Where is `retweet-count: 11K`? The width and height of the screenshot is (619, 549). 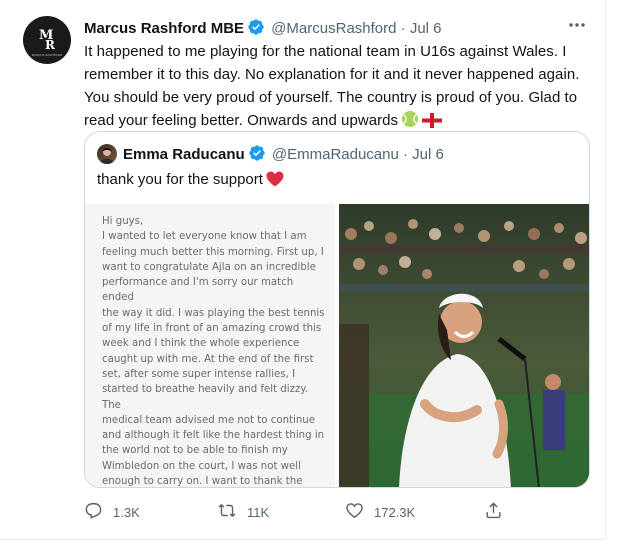
retweet-count: 11K is located at coordinates (258, 512).